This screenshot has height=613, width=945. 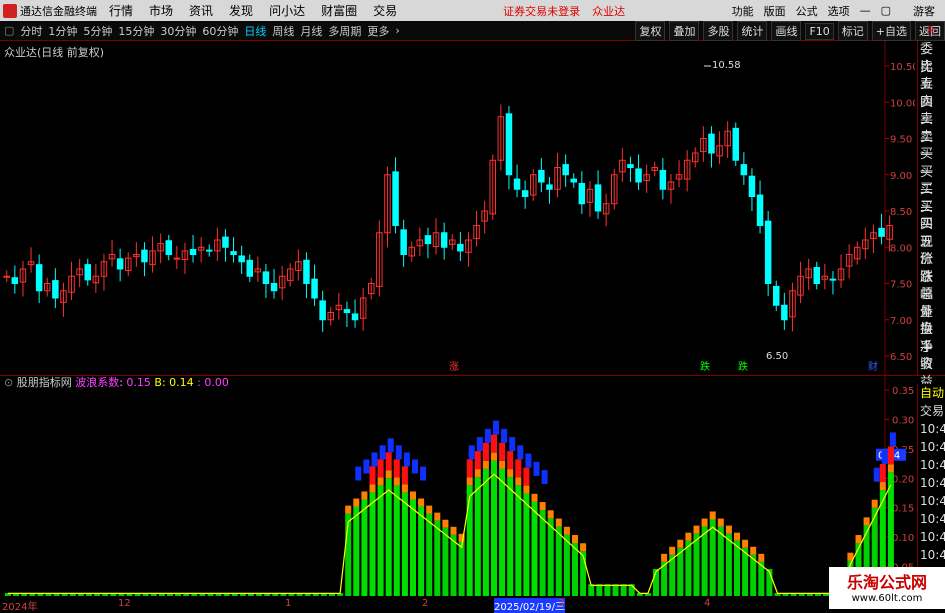 What do you see at coordinates (931, 128) in the screenshot?
I see `quote-item: 卖二` at bounding box center [931, 128].